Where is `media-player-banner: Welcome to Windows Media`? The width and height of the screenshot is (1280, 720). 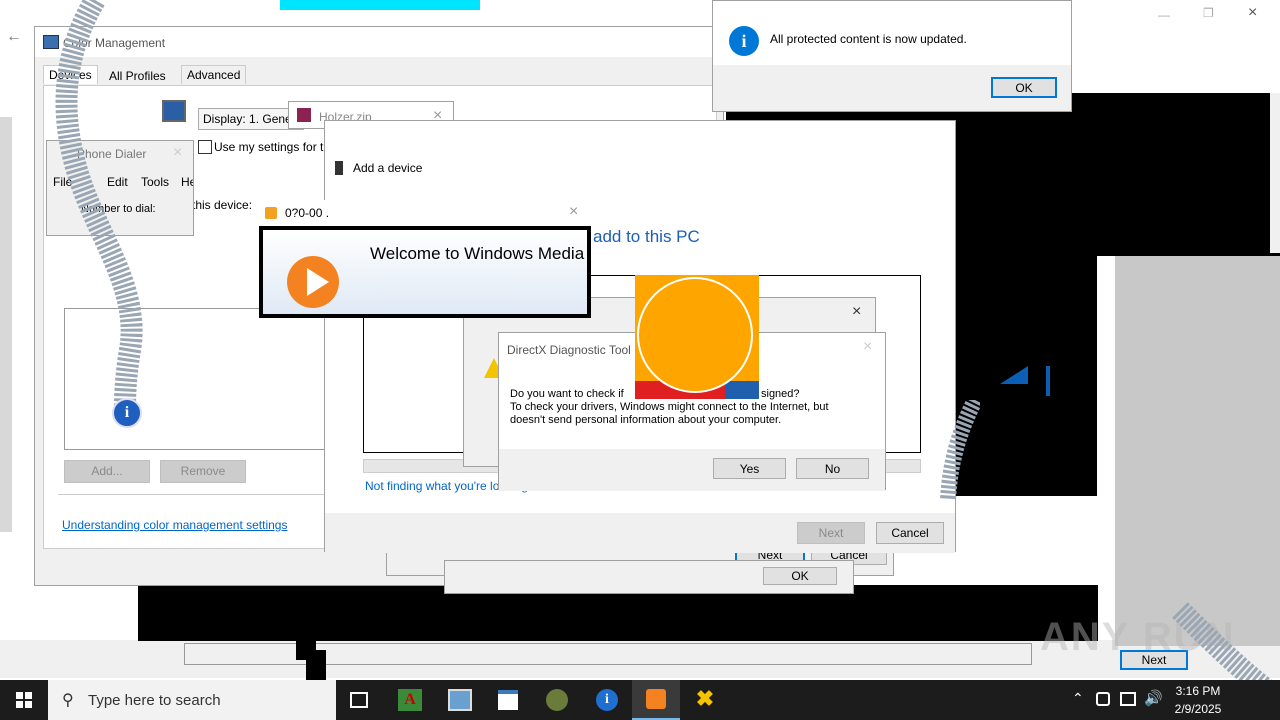 media-player-banner: Welcome to Windows Media is located at coordinates (425, 272).